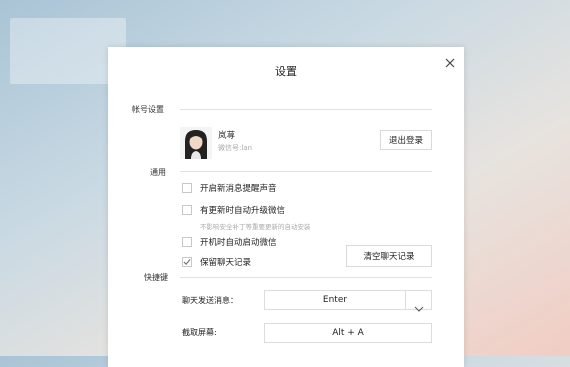 The height and width of the screenshot is (367, 570). What do you see at coordinates (238, 243) in the screenshot?
I see `option-label: 开机时自动启动微信` at bounding box center [238, 243].